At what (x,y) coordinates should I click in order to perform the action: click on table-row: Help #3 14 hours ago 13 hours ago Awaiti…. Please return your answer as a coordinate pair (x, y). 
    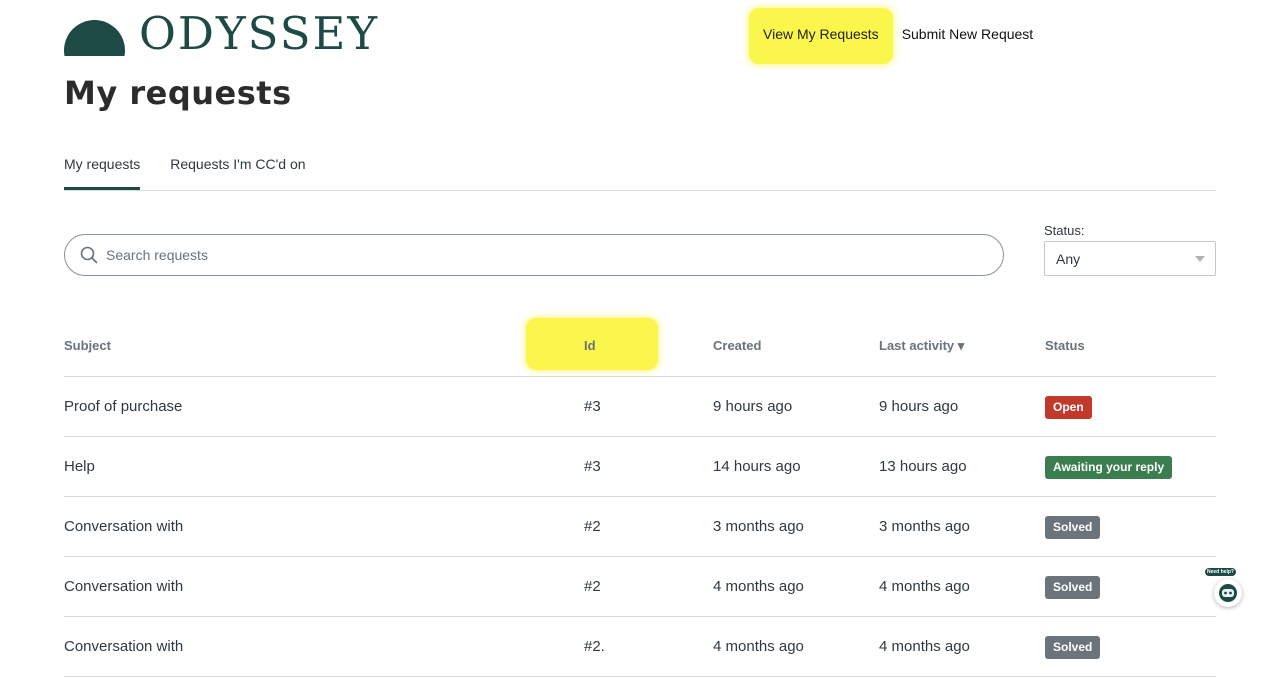
    Looking at the image, I should click on (640, 467).